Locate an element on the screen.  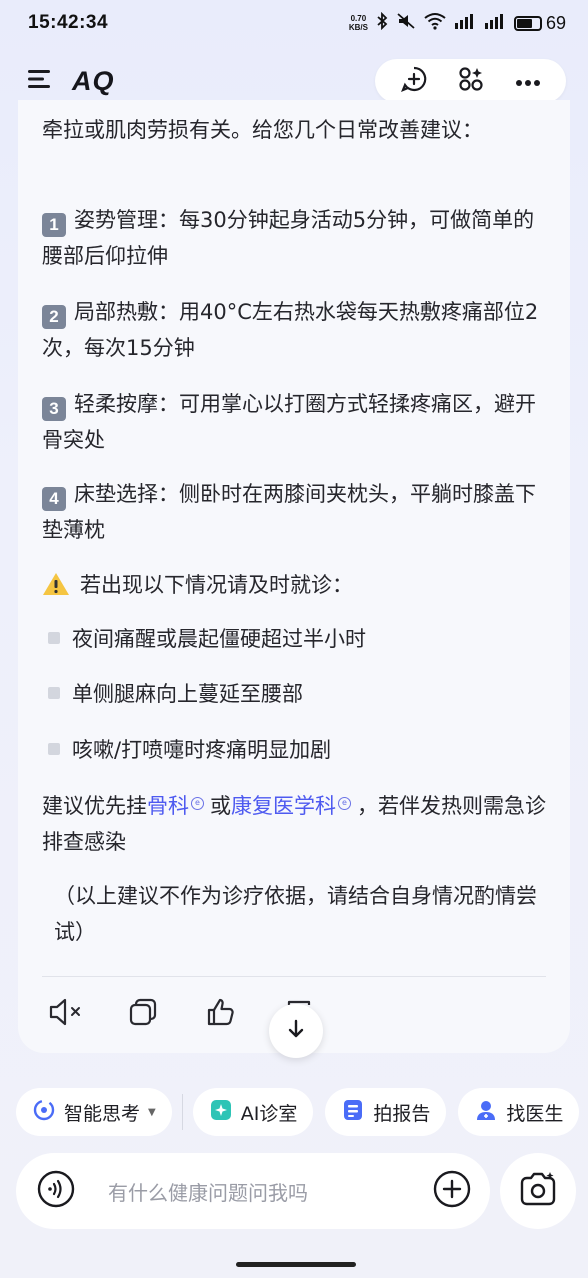
battery-indicator: 69 is located at coordinates (539, 23).